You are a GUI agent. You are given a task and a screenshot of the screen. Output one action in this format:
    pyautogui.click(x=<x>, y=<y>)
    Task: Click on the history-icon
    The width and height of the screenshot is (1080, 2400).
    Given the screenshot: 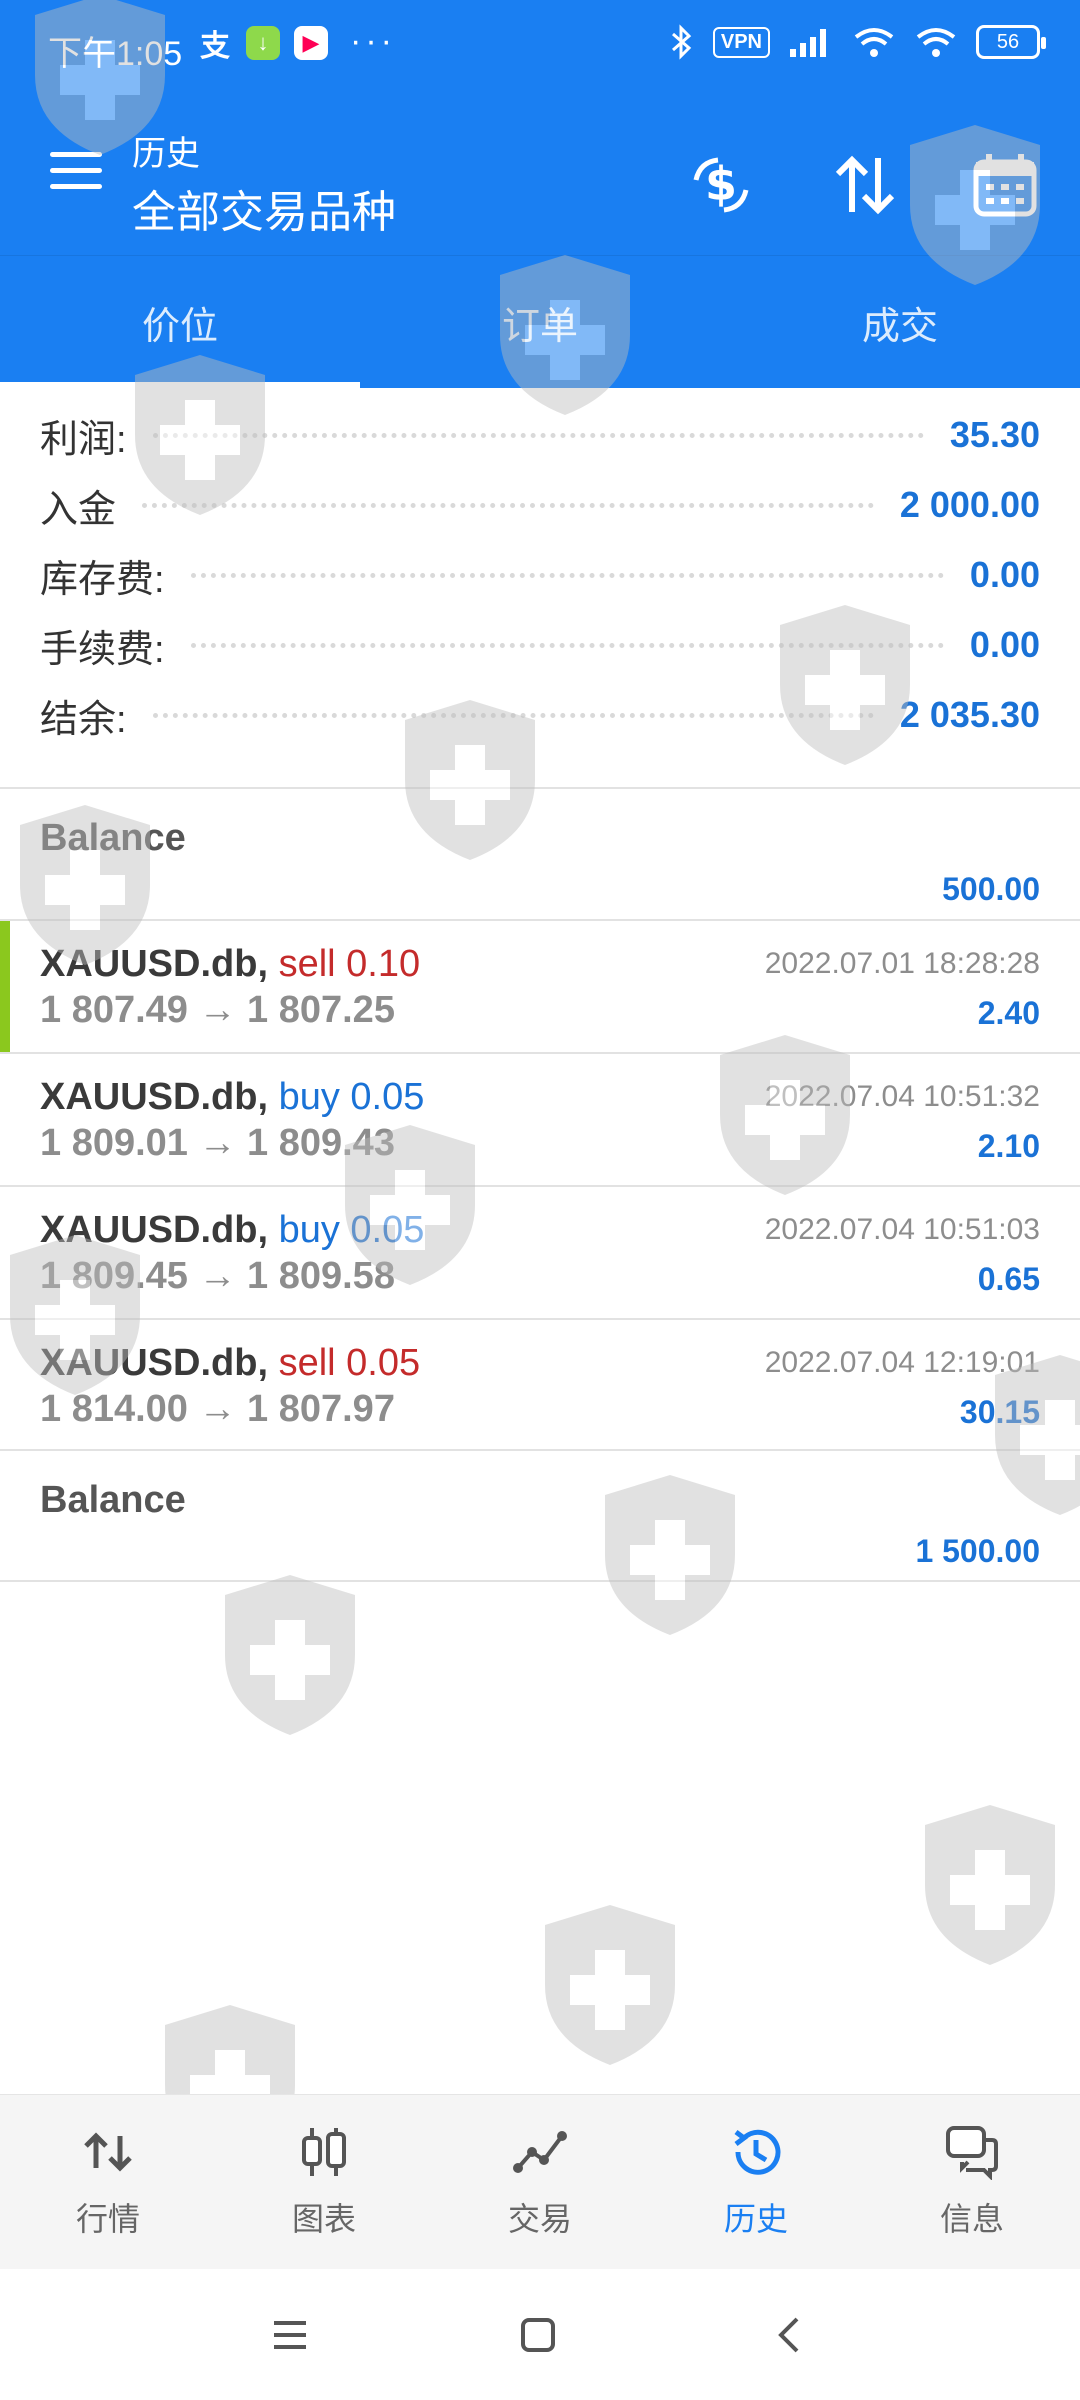 What is the action you would take?
    pyautogui.click(x=757, y=2152)
    